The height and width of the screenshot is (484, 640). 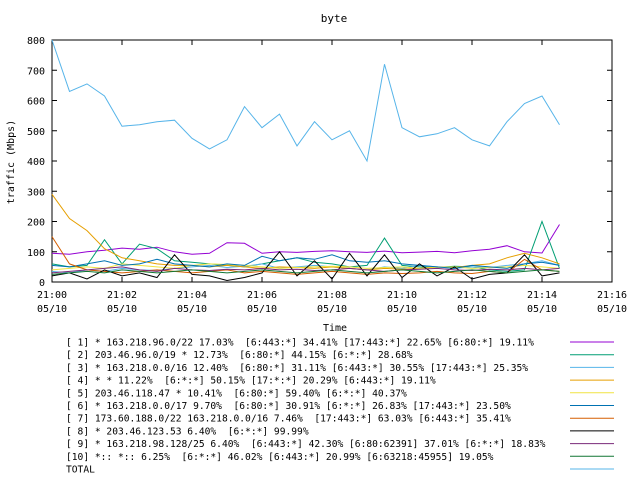 I want to click on y-tick-label: 400, so click(x=36, y=162).